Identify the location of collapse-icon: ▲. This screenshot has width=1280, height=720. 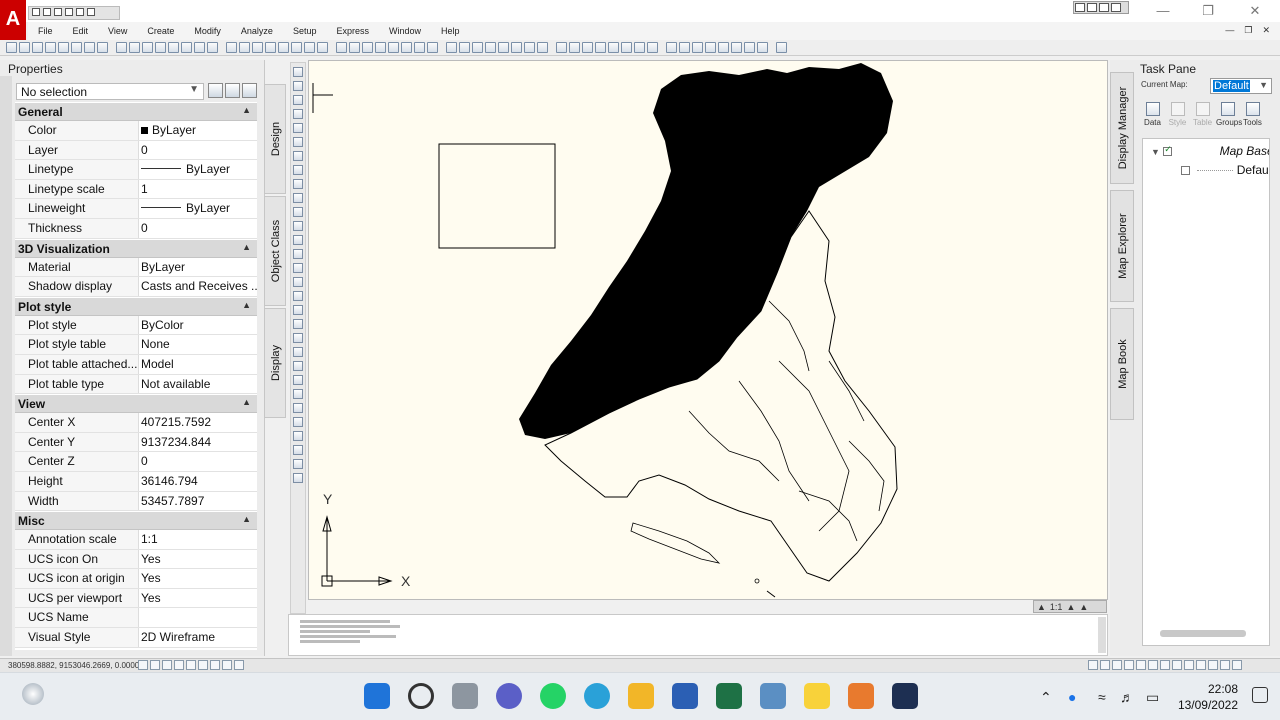
(246, 519).